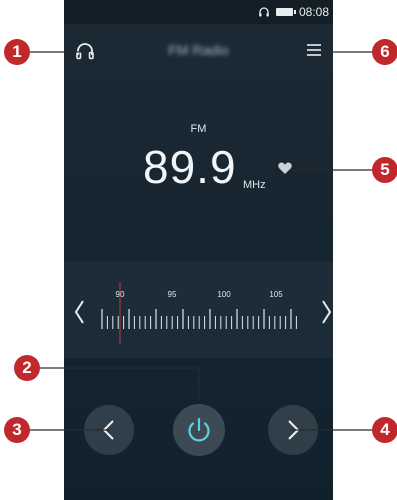 The width and height of the screenshot is (397, 500). I want to click on callout-2: 2, so click(27, 368).